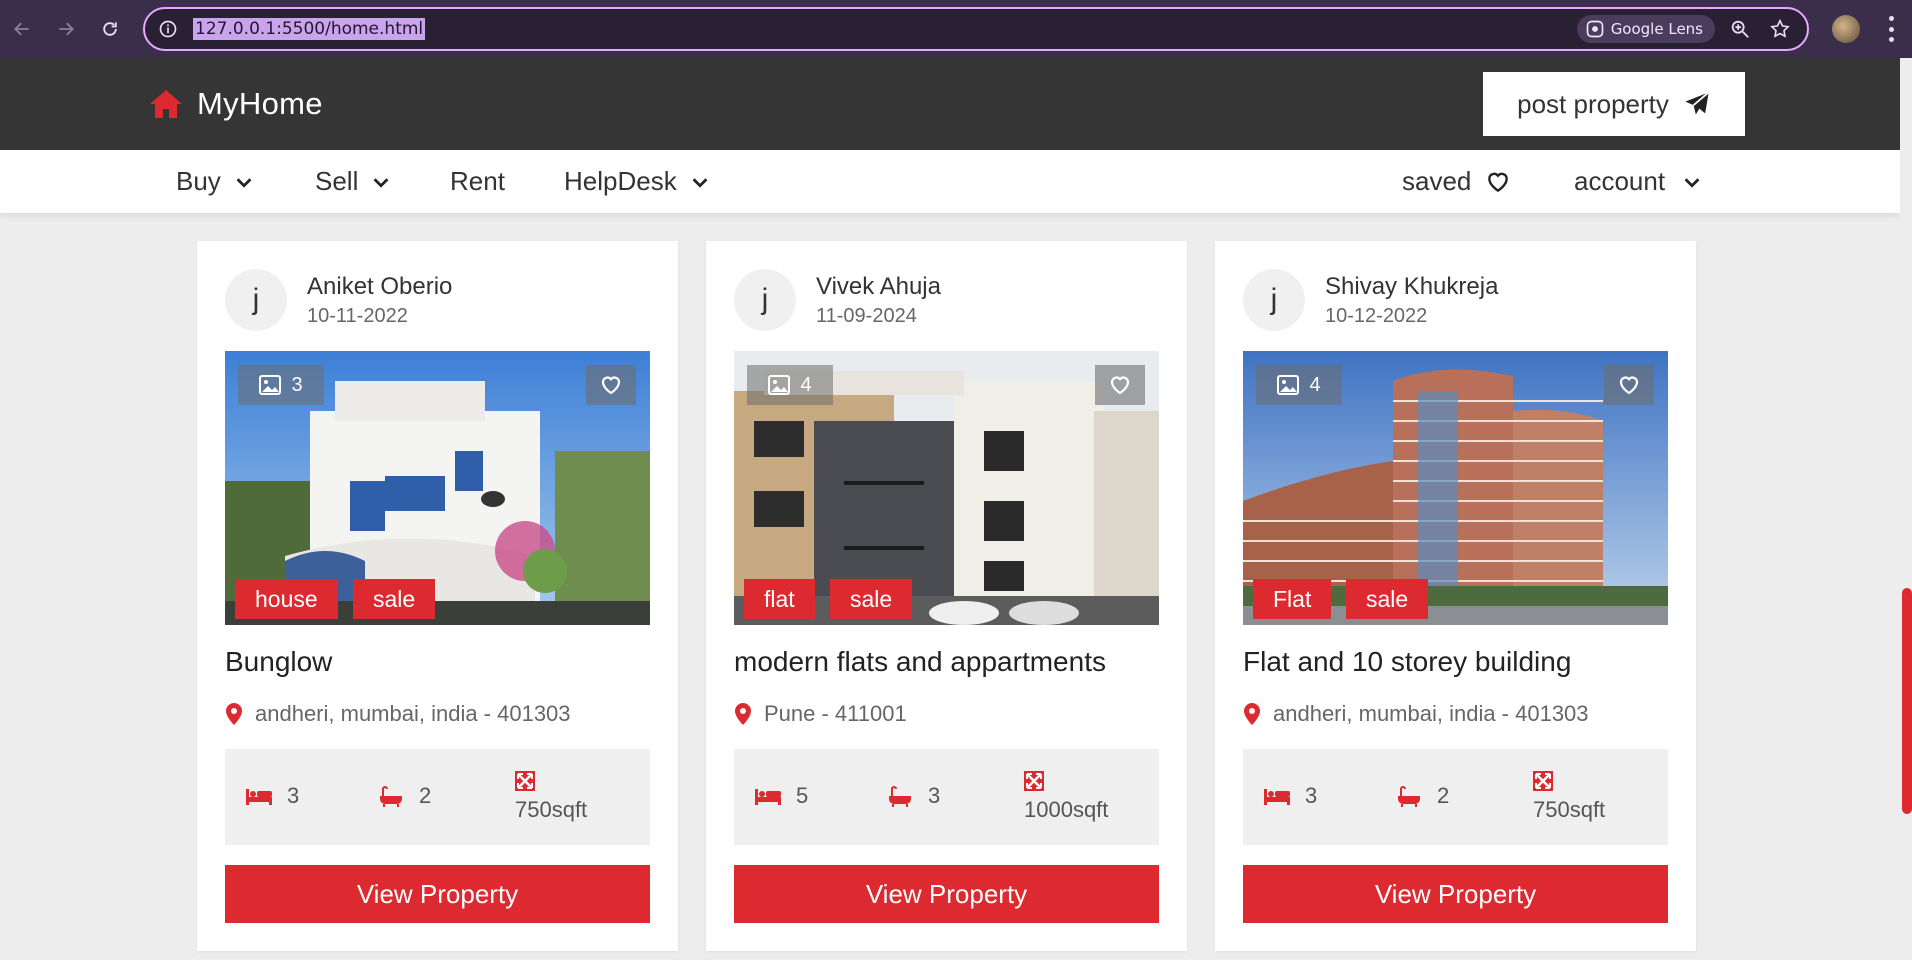 This screenshot has width=1912, height=960. I want to click on post-date: 10-11-2022, so click(357, 315).